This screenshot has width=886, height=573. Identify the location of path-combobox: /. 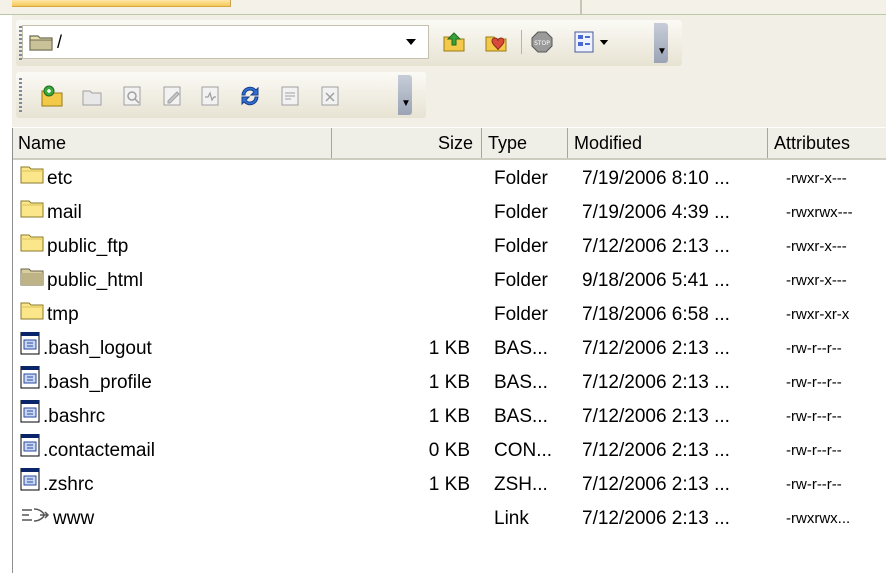
(225, 42).